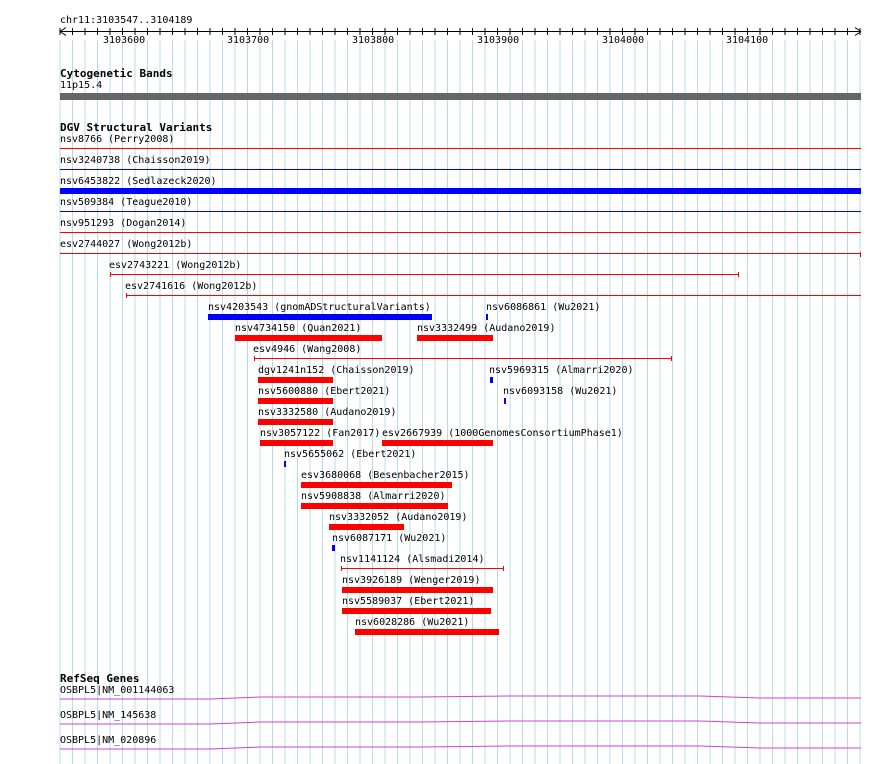 Image resolution: width=890 pixels, height=764 pixels. I want to click on gene-label: OSBPL5|NM_001144063, so click(117, 691).